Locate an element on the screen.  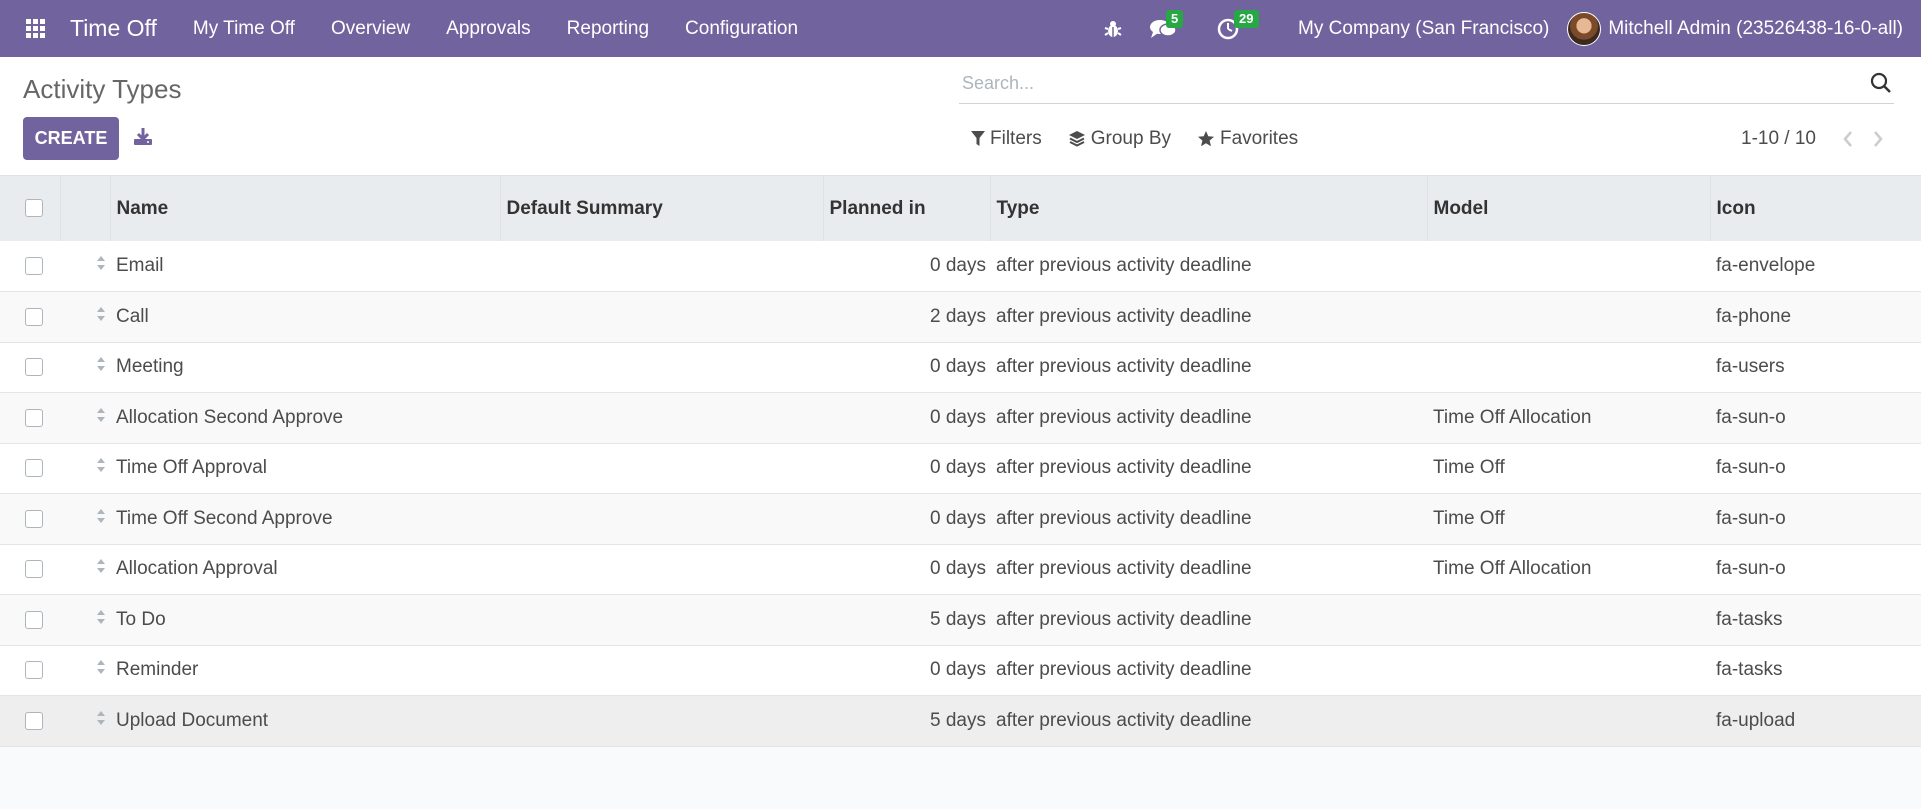
favorites-button: Favorites is located at coordinates (1247, 139).